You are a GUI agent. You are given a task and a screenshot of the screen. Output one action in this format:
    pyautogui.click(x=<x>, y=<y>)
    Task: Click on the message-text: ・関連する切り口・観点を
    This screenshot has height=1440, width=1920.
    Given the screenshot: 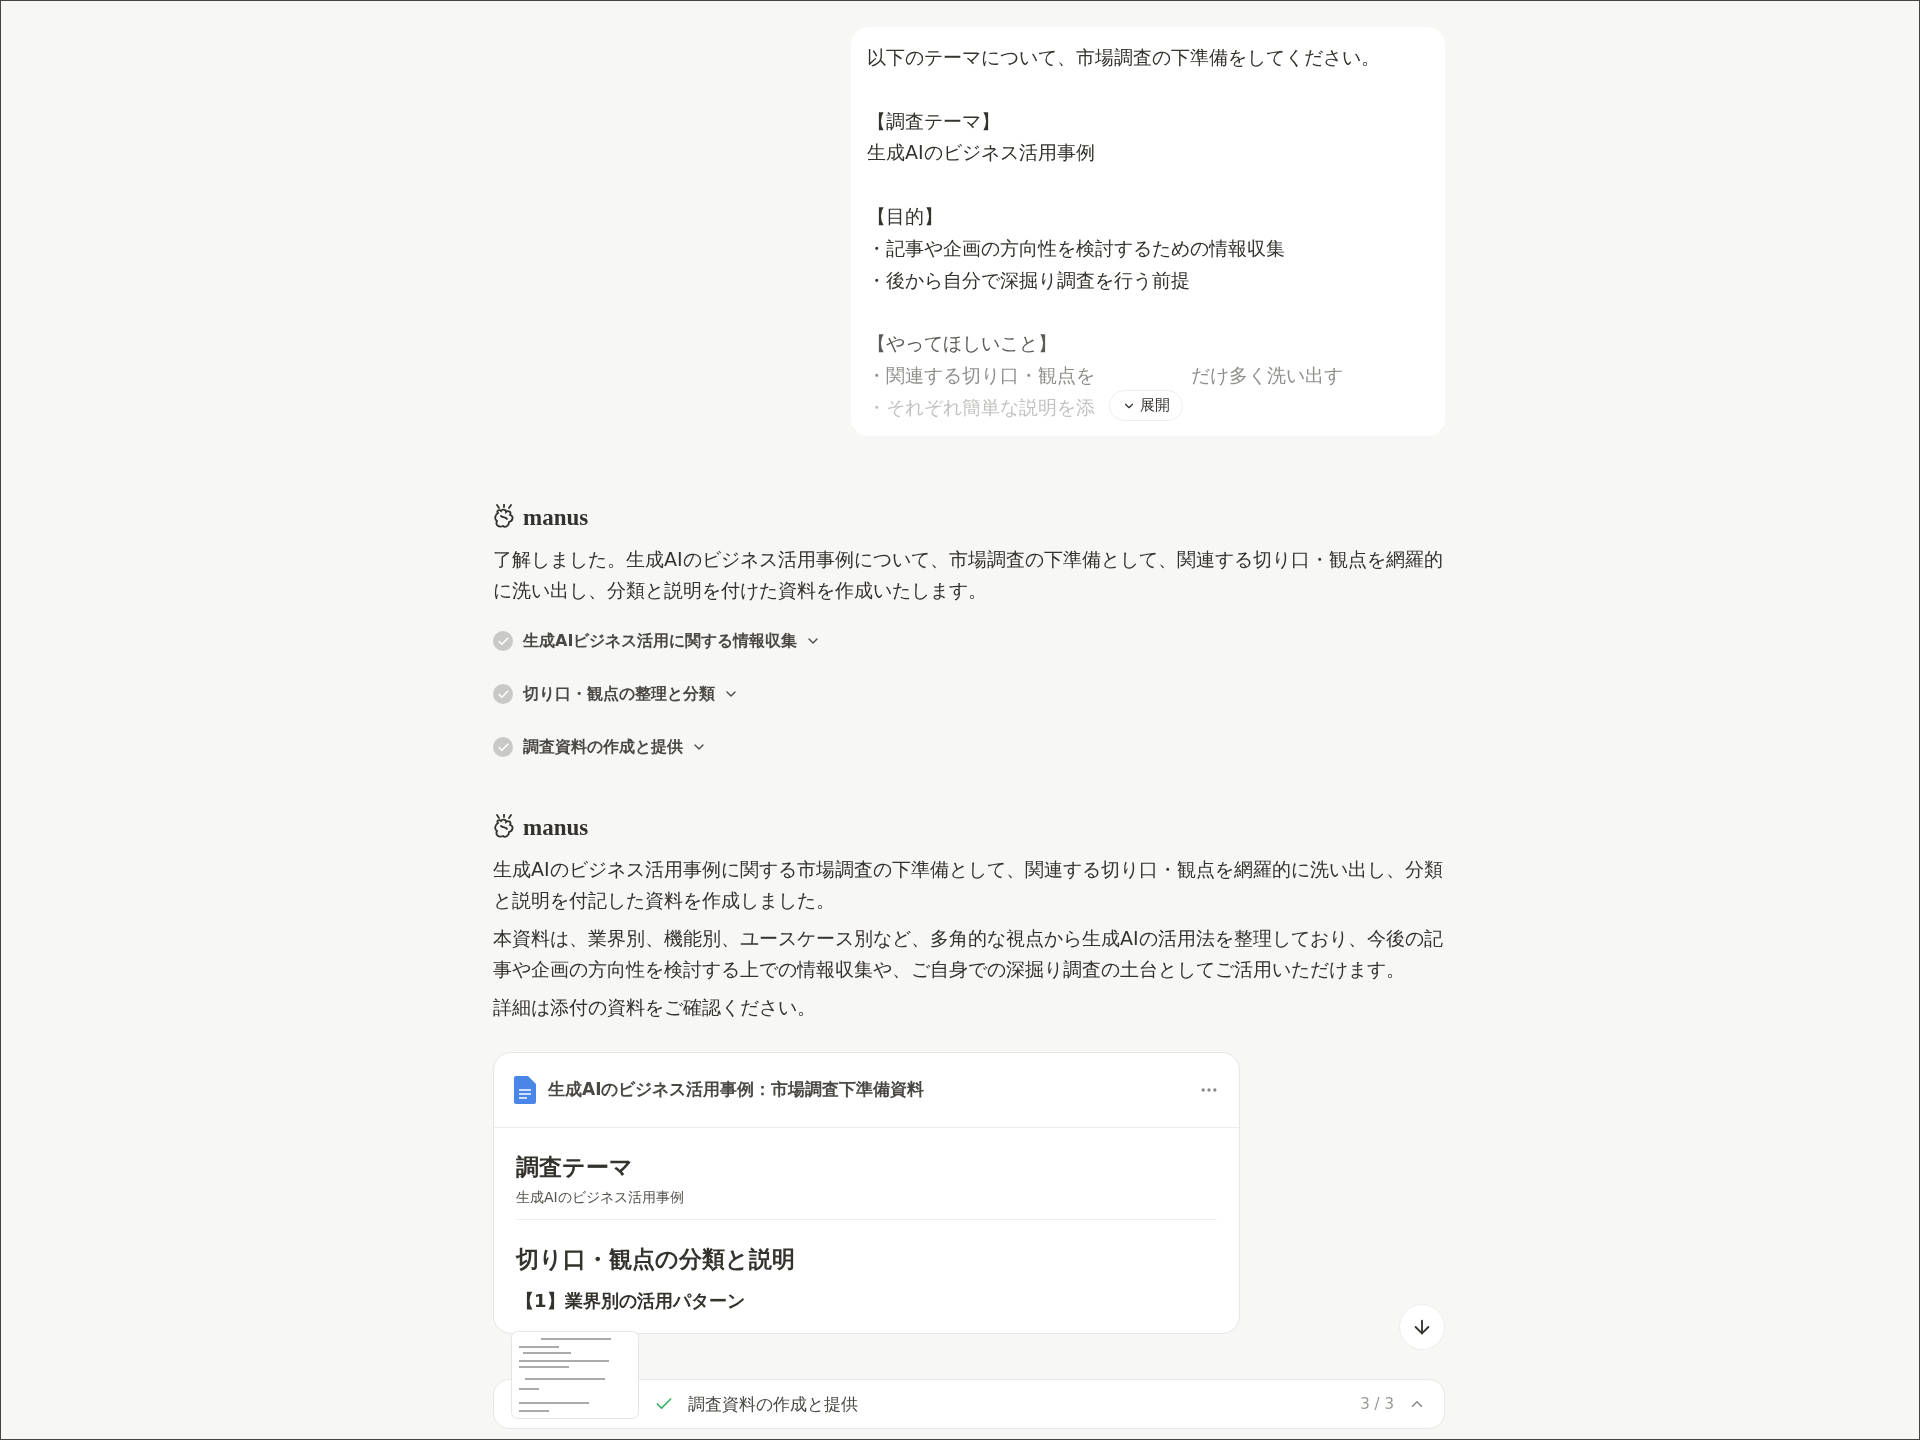 What is the action you would take?
    pyautogui.click(x=981, y=375)
    